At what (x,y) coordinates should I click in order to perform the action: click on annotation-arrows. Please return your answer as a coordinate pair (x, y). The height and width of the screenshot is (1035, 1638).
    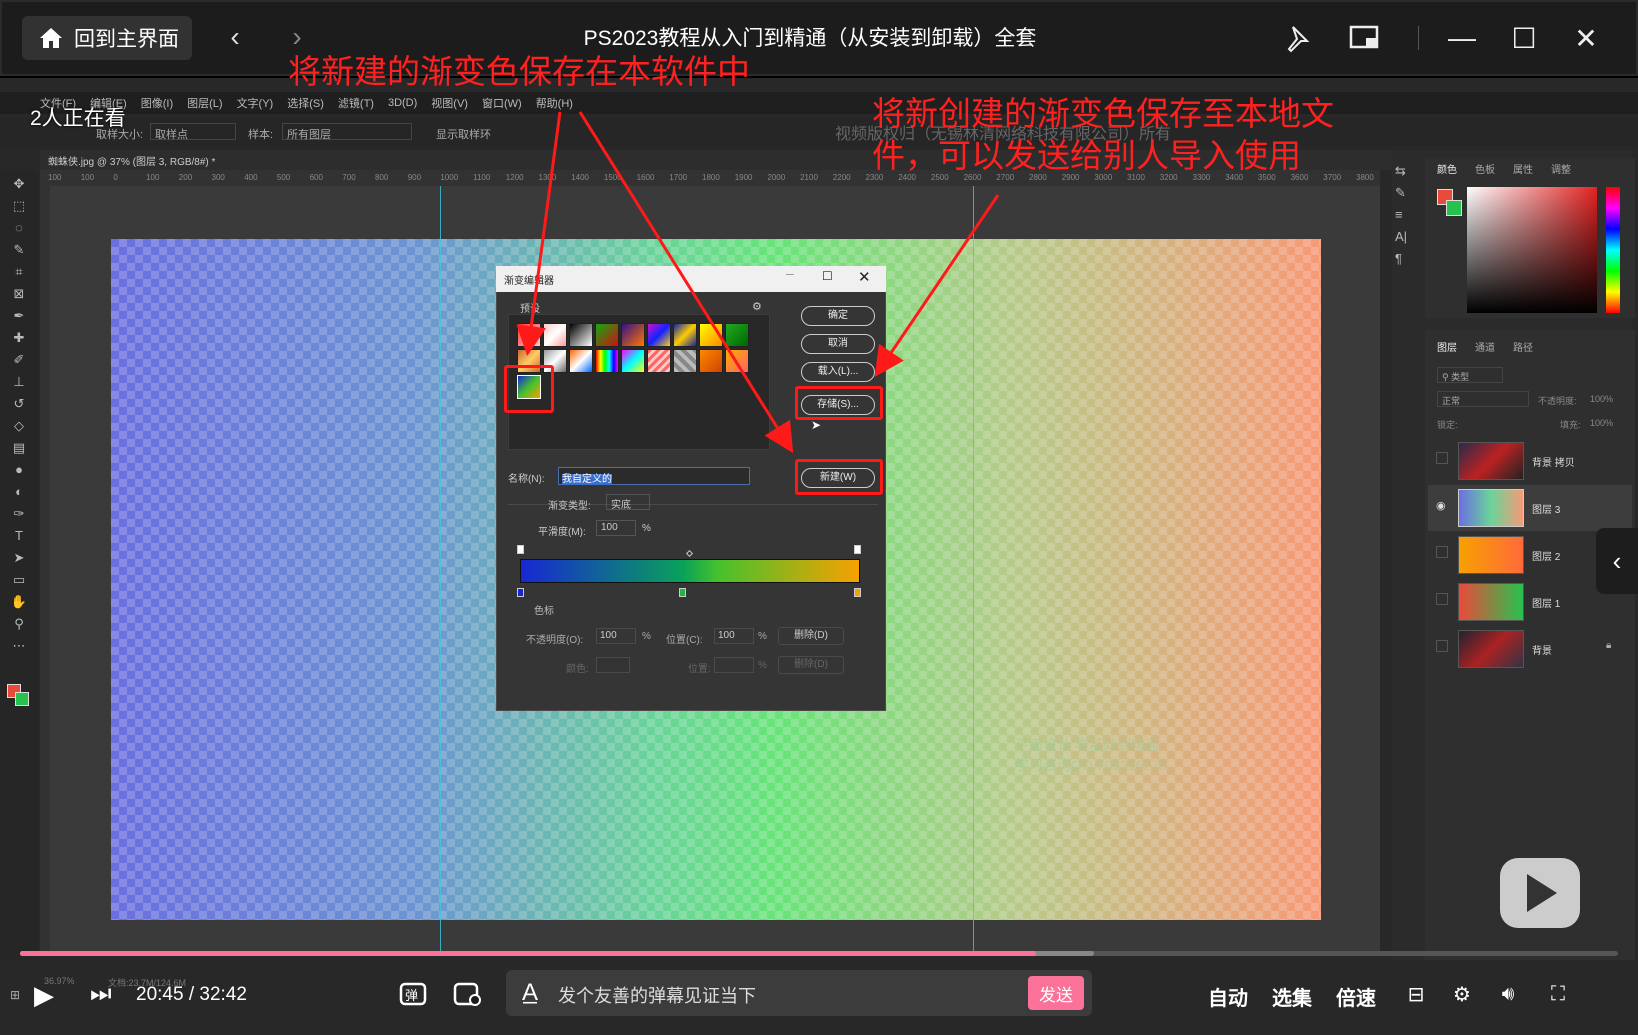
    Looking at the image, I should click on (758, 282).